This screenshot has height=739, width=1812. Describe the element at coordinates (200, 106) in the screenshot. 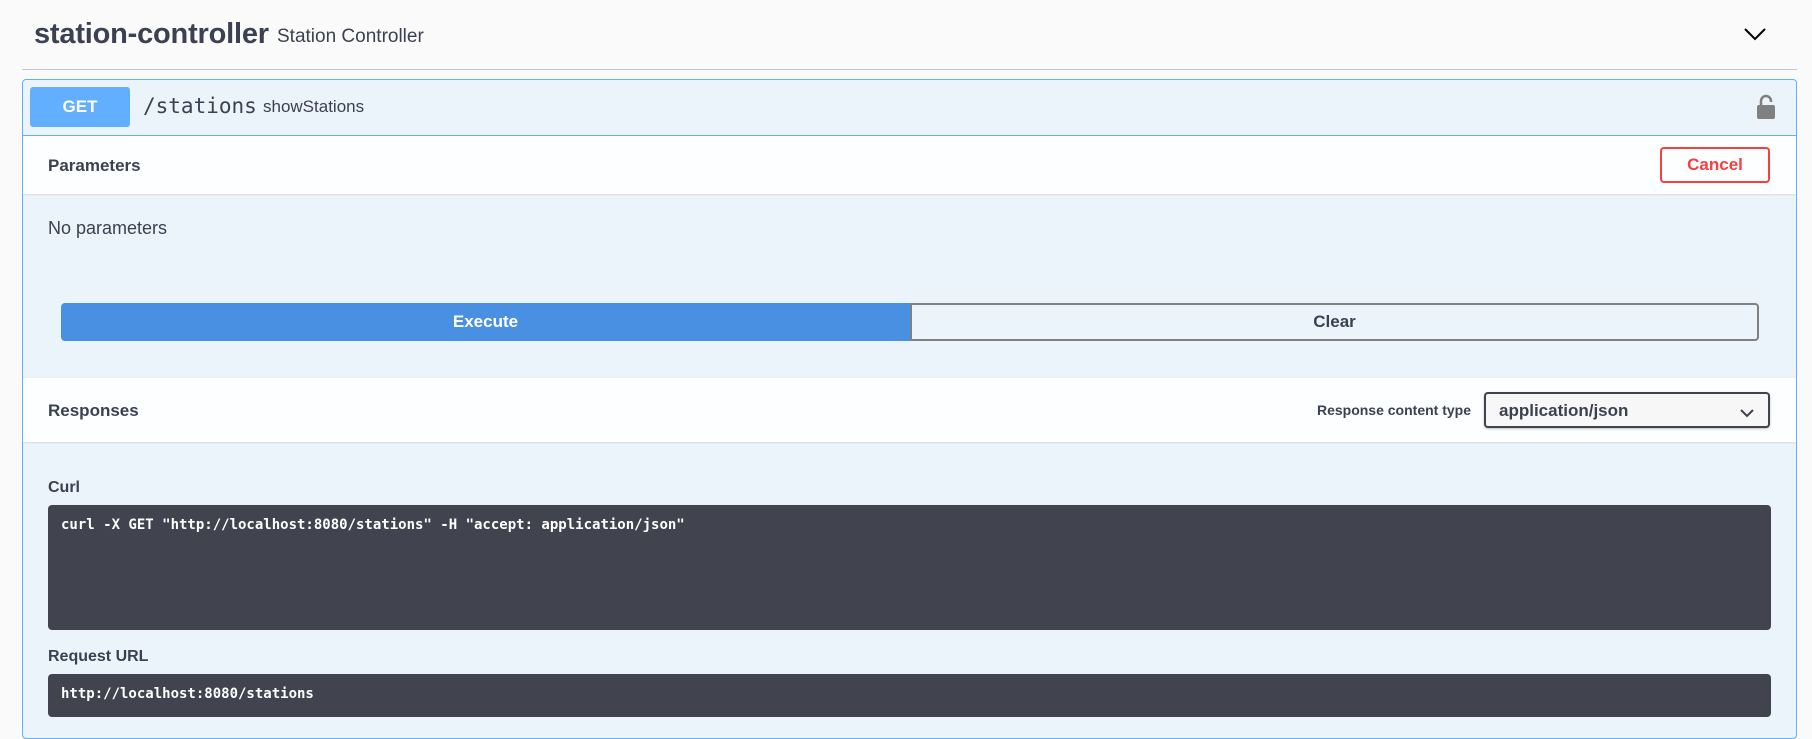

I see `operation-path: /stations` at that location.